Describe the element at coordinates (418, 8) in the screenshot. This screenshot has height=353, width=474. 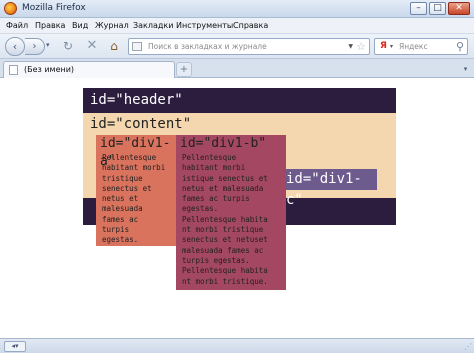
I see `minimize-button: –` at that location.